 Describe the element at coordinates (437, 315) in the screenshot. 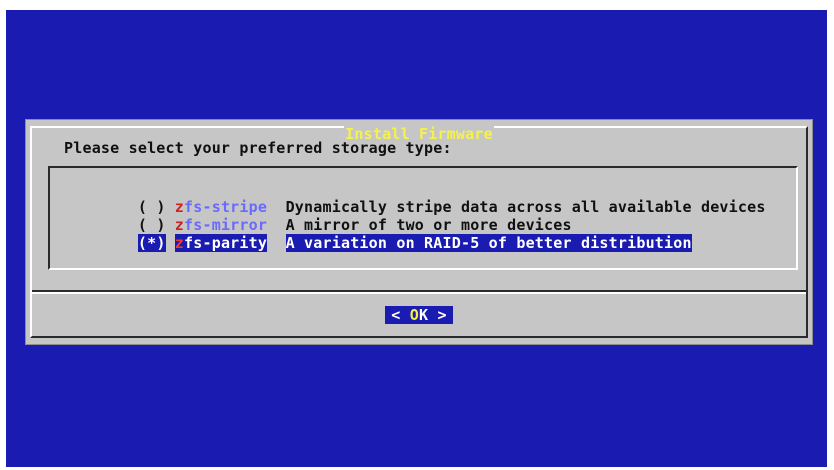

I see `ok-right-bracket: >` at that location.